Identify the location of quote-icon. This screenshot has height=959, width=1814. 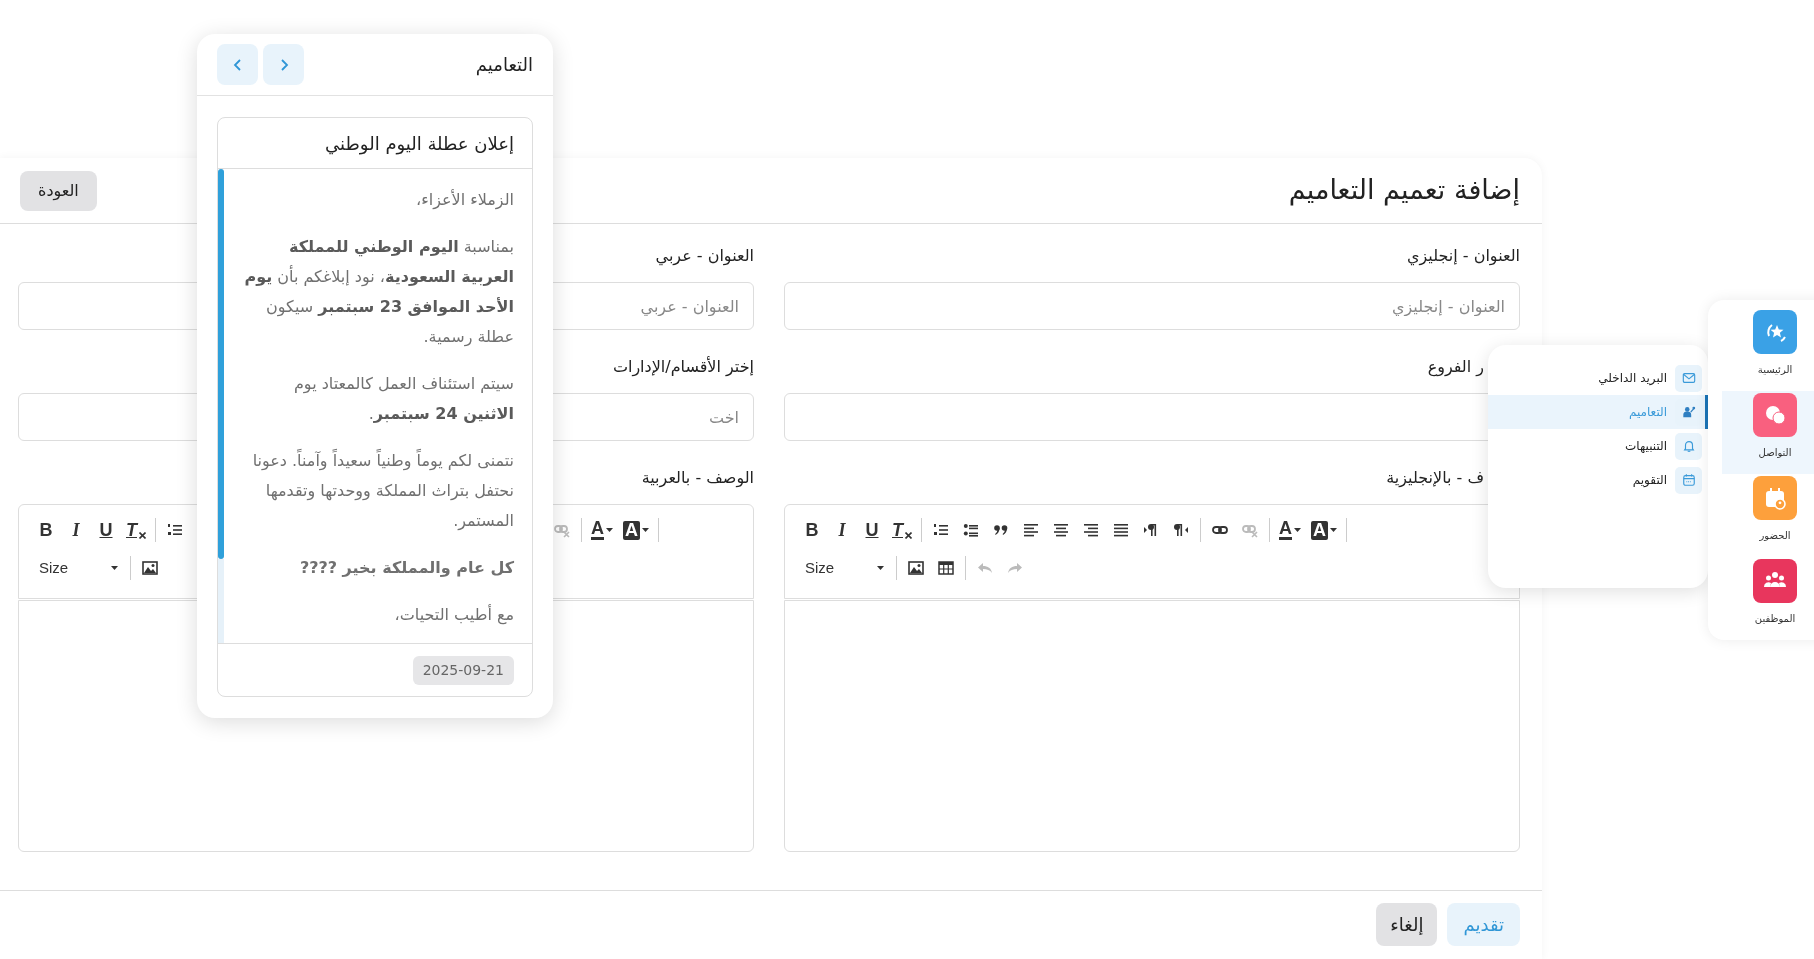
(1001, 530).